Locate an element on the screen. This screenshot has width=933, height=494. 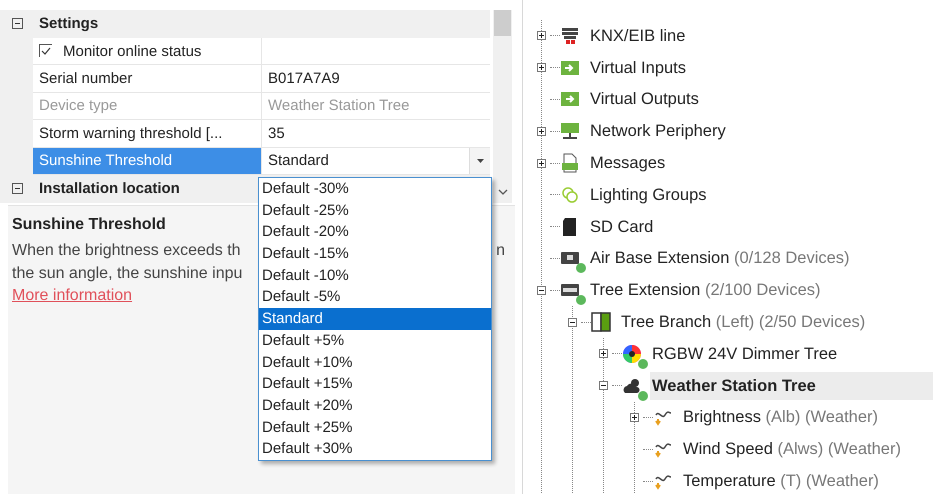
property-label: Serial number is located at coordinates (85, 79).